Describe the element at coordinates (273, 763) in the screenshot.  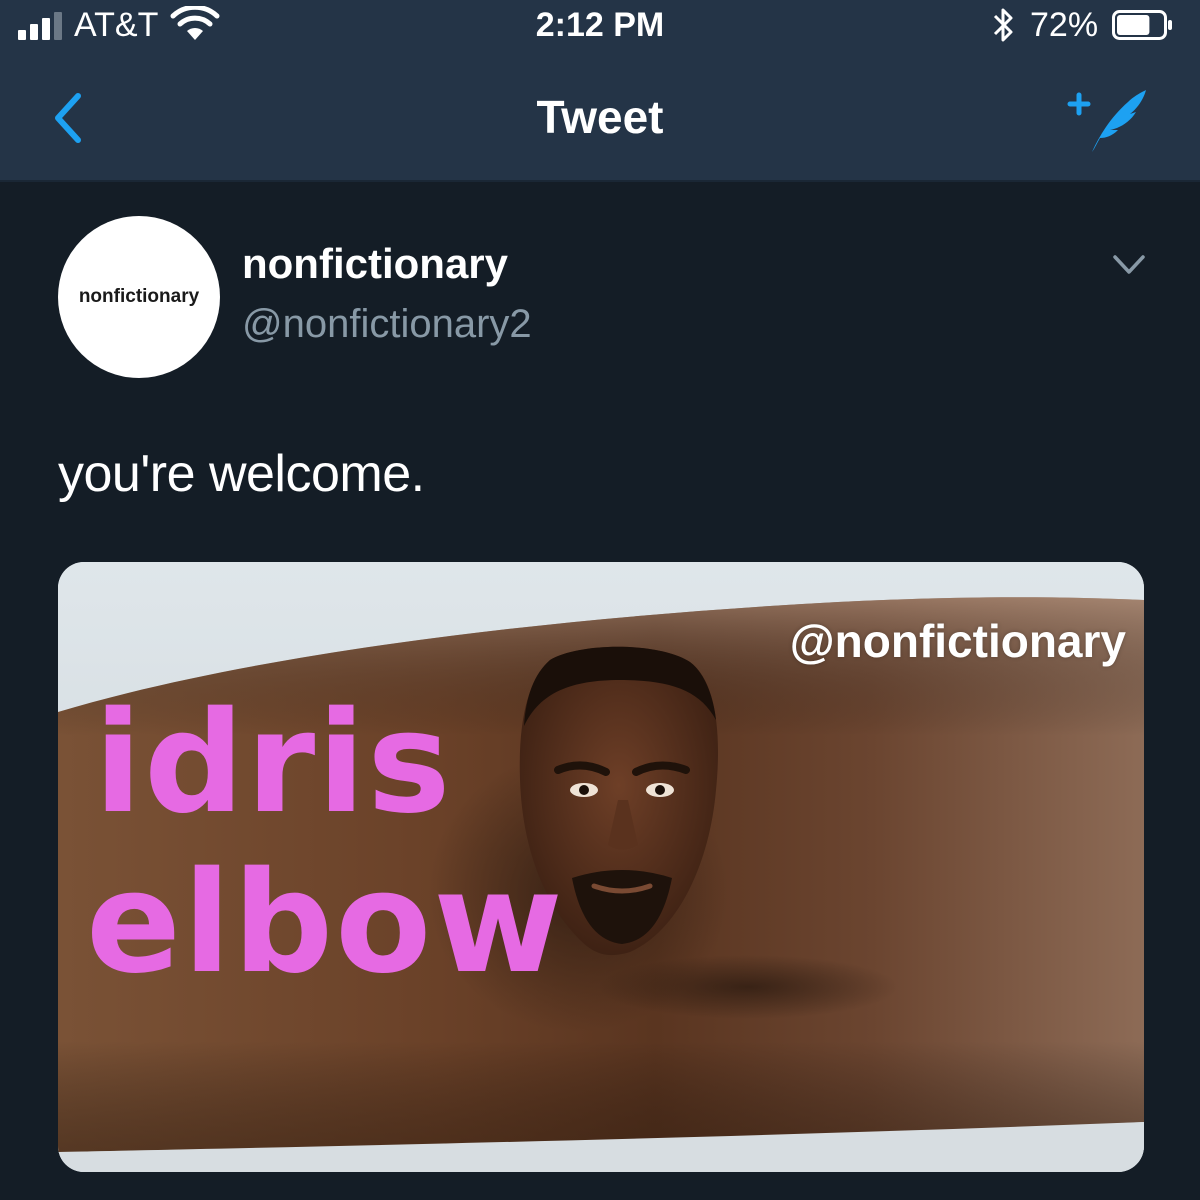
I see `image-caption-line-1: idris` at that location.